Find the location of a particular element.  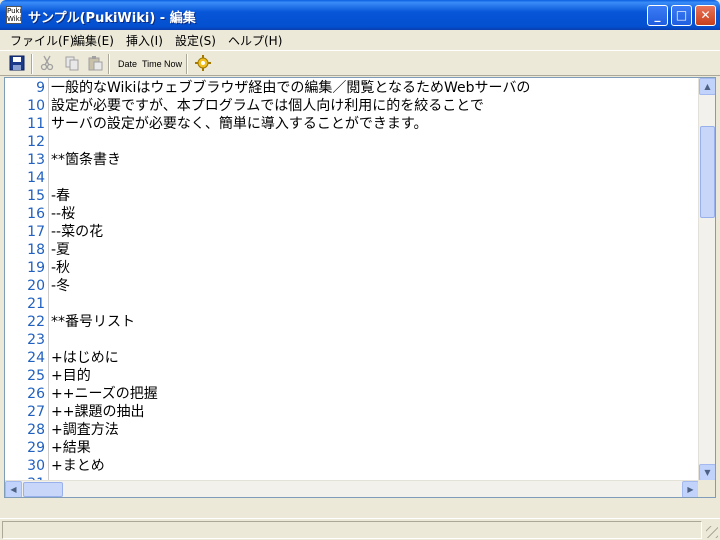

editor-line: 22 **番号リスト is located at coordinates (352, 322).